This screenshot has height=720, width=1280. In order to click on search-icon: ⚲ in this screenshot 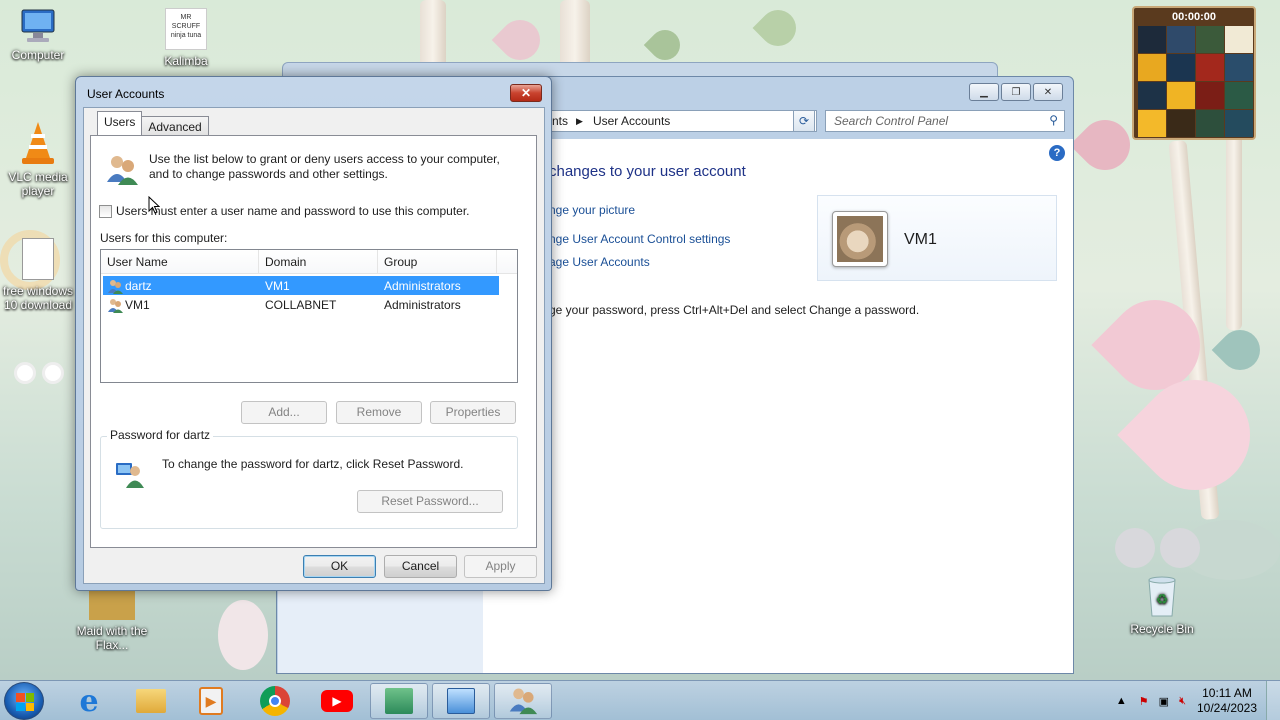, I will do `click(1053, 120)`.